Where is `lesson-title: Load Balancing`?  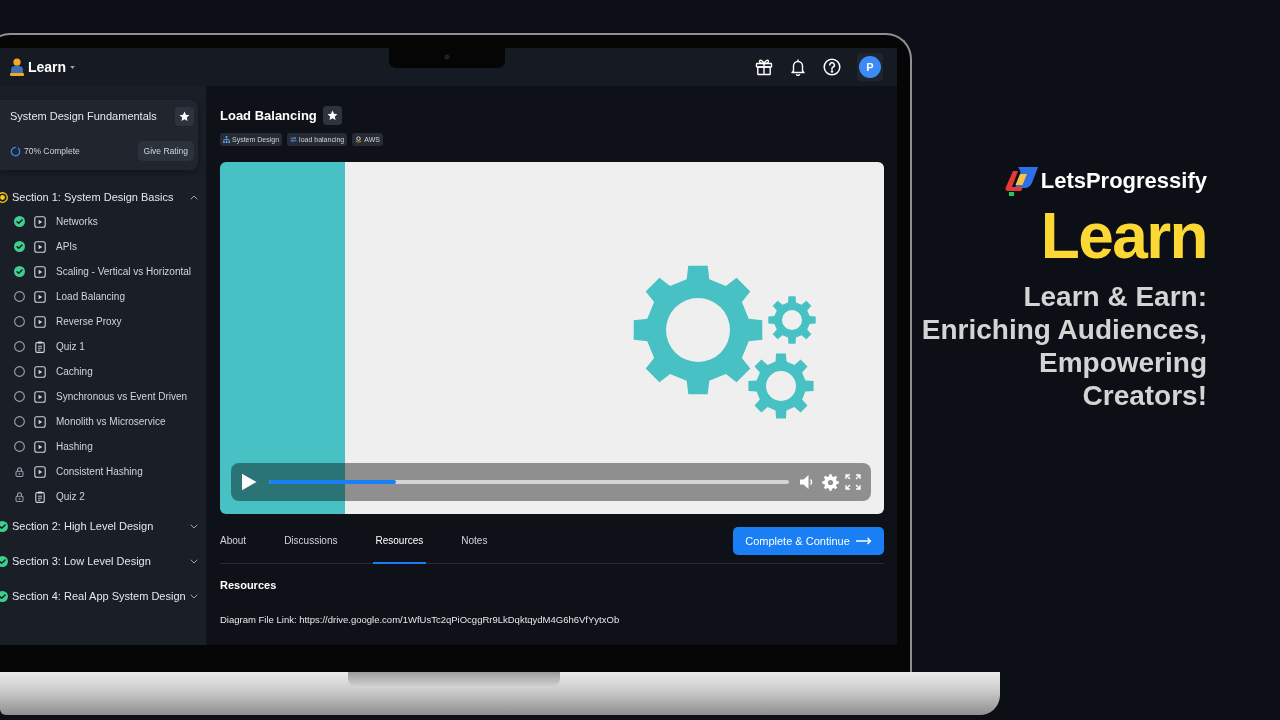
lesson-title: Load Balancing is located at coordinates (268, 115).